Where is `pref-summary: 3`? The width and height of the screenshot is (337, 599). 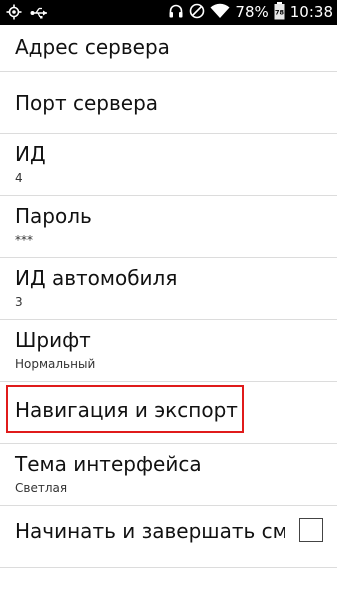
pref-summary: 3 is located at coordinates (19, 302).